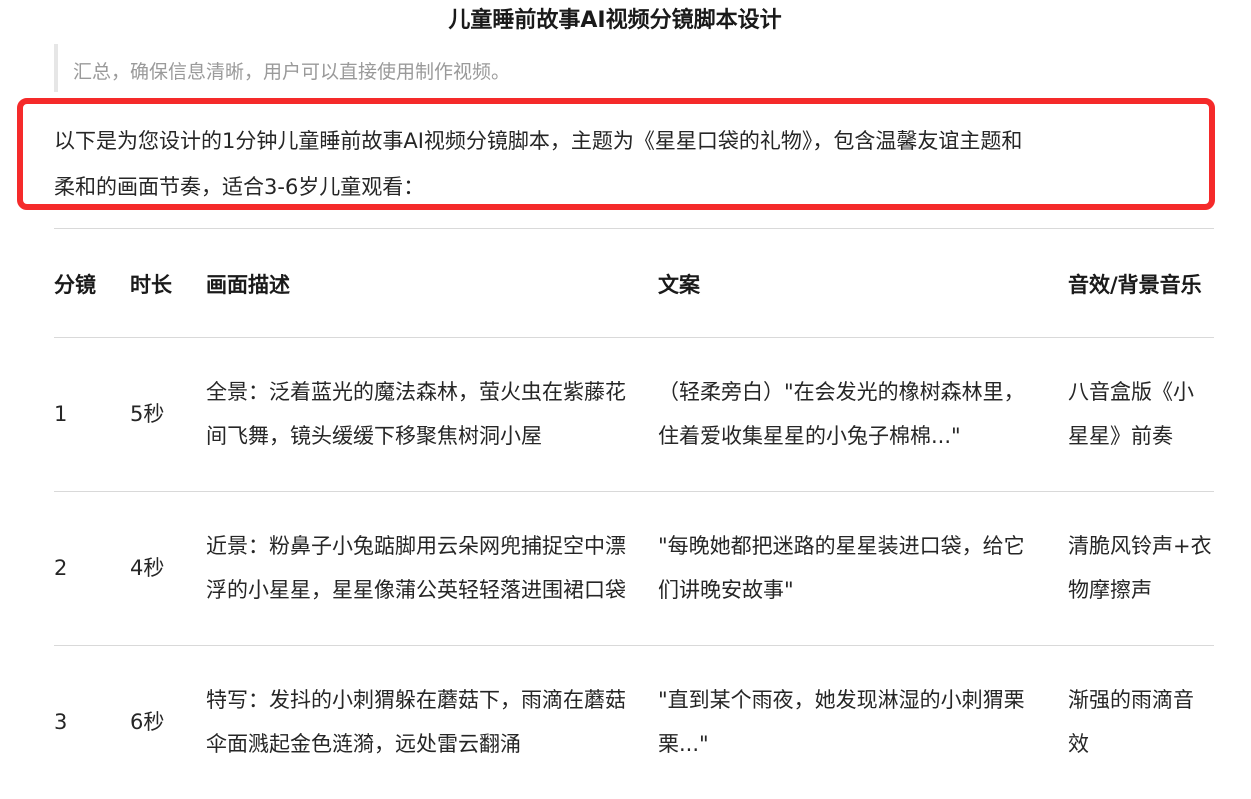  What do you see at coordinates (147, 568) in the screenshot?
I see `cell-duration: 4秒` at bounding box center [147, 568].